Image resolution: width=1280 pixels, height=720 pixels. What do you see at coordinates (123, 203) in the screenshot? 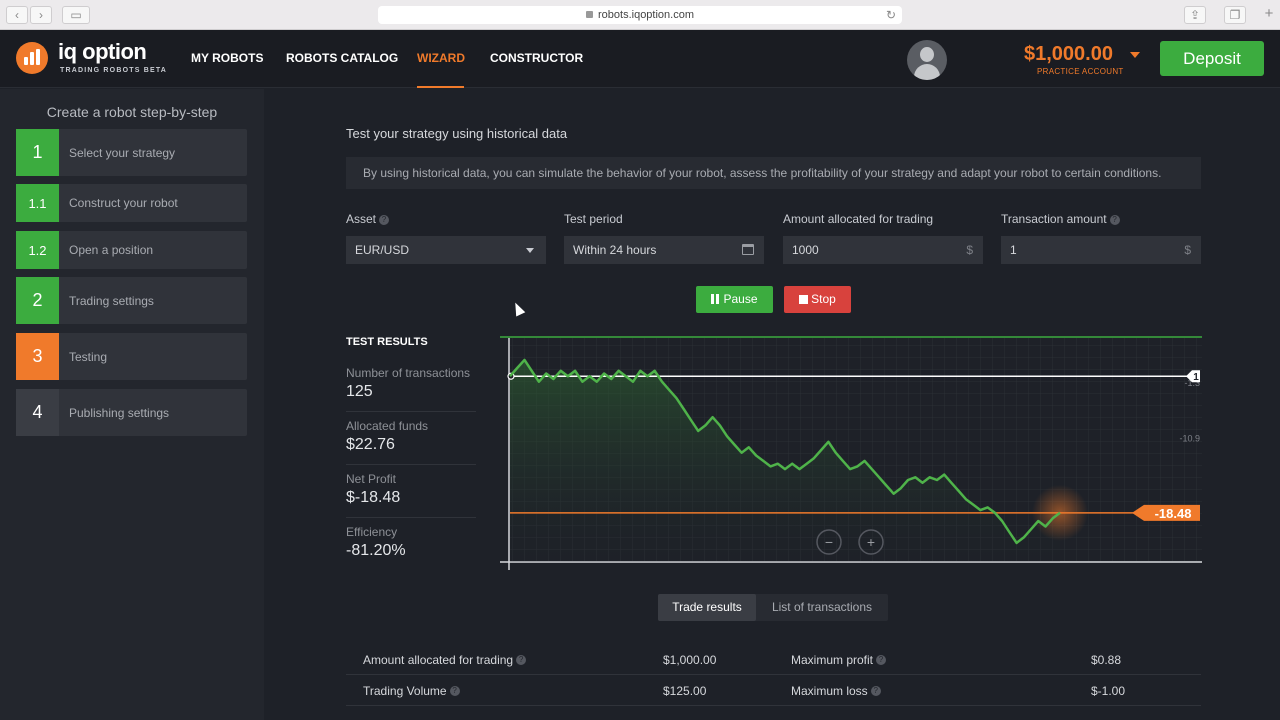
I see `step-label: Construct your robot` at bounding box center [123, 203].